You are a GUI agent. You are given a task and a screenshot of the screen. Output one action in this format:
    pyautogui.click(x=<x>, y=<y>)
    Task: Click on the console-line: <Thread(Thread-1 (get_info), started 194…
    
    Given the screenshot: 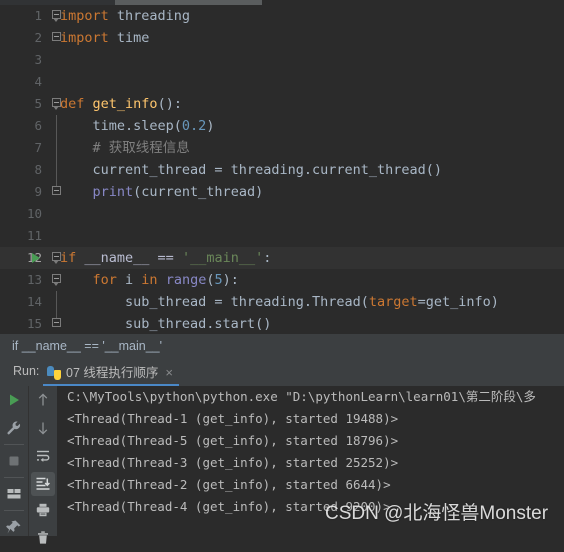 What is the action you would take?
    pyautogui.click(x=233, y=418)
    